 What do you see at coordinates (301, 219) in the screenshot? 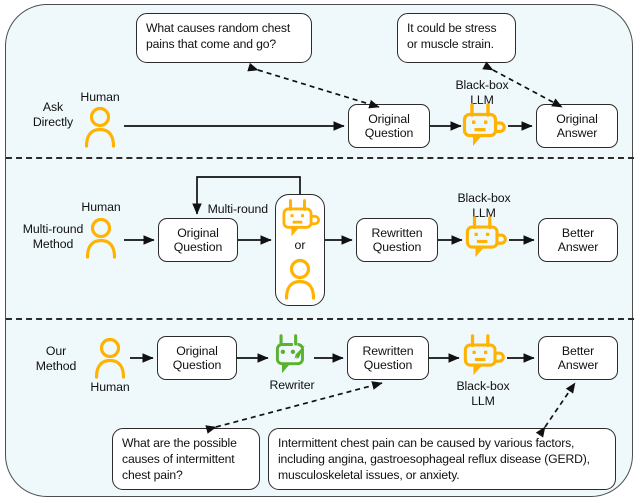
I see `robot-icon-row2` at bounding box center [301, 219].